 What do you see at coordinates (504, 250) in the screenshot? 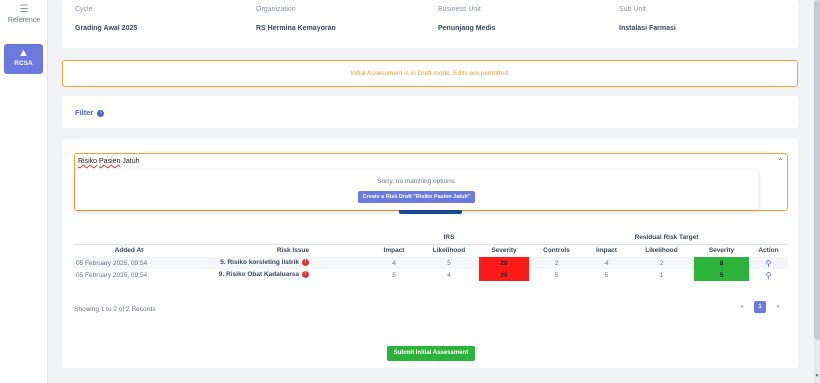
I see `col-severity: Severity` at bounding box center [504, 250].